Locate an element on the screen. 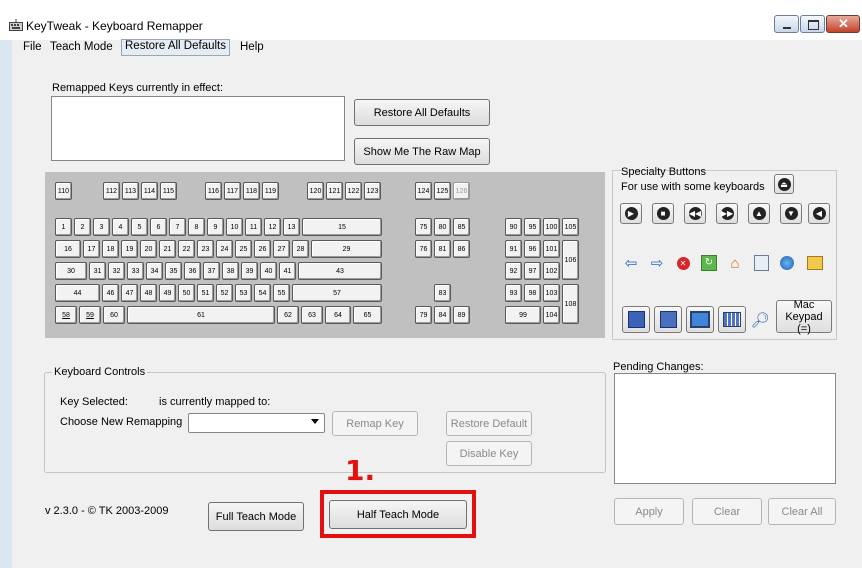  volume-down-button: ▼ is located at coordinates (791, 213).